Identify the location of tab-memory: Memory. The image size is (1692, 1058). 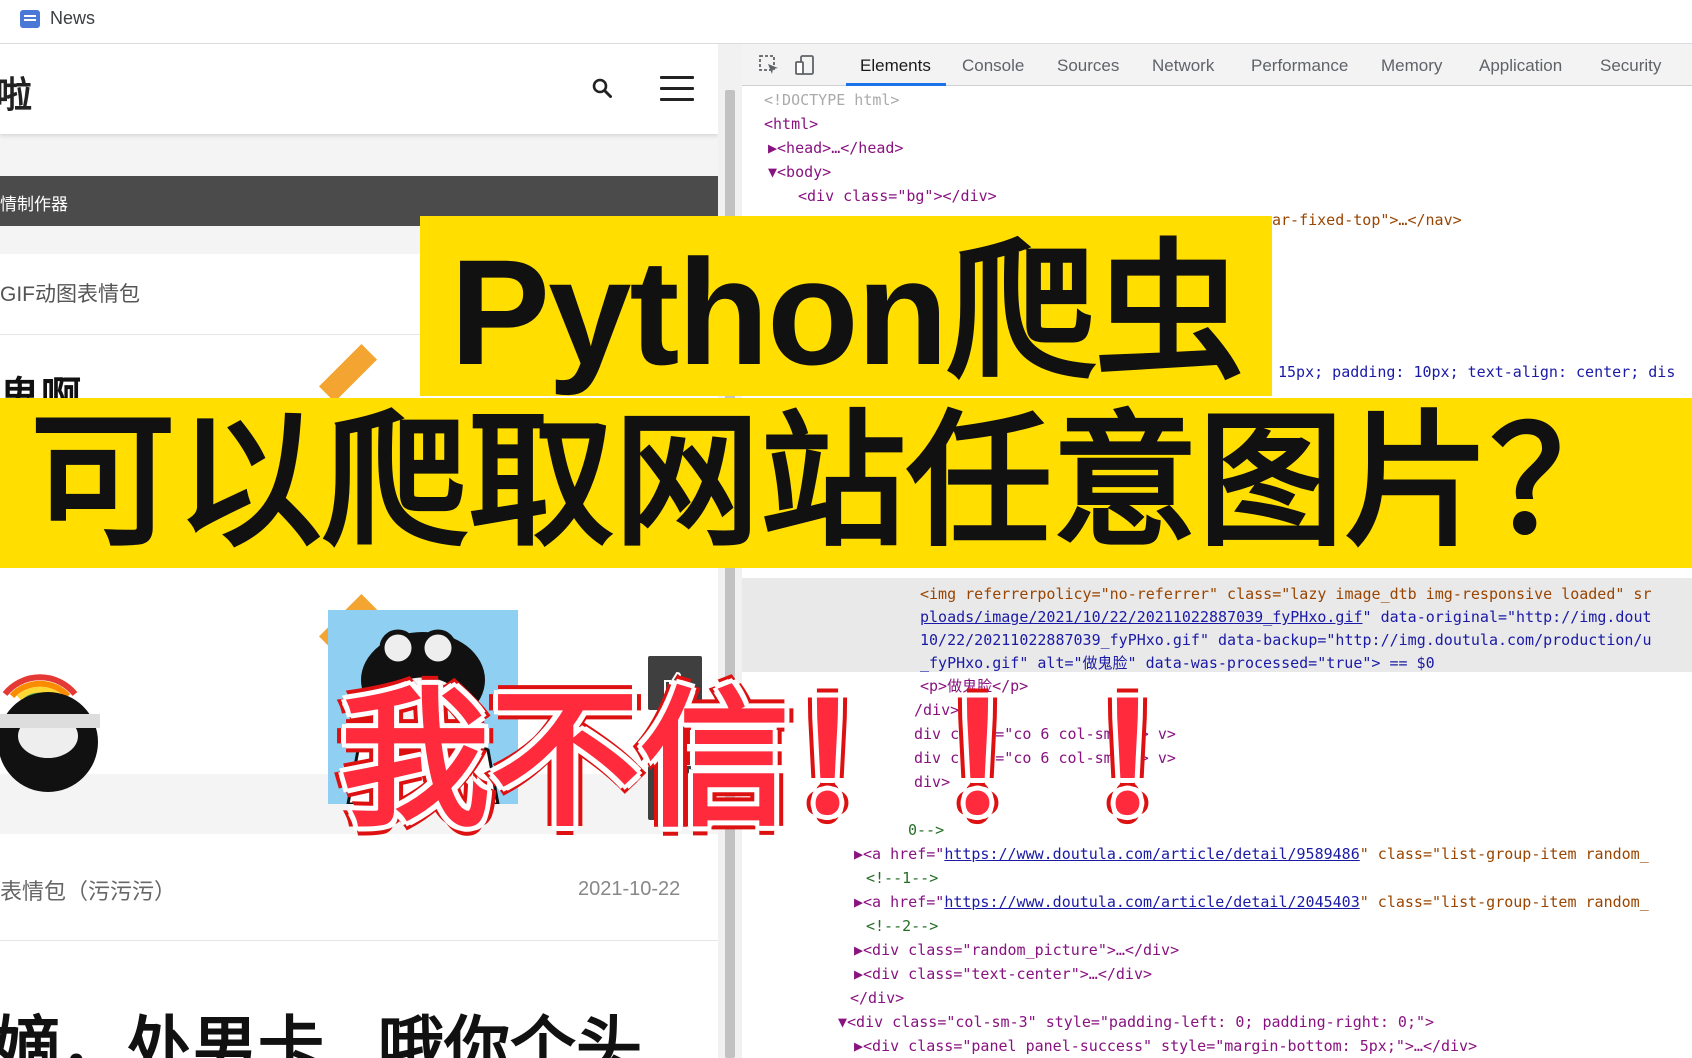
(1411, 66).